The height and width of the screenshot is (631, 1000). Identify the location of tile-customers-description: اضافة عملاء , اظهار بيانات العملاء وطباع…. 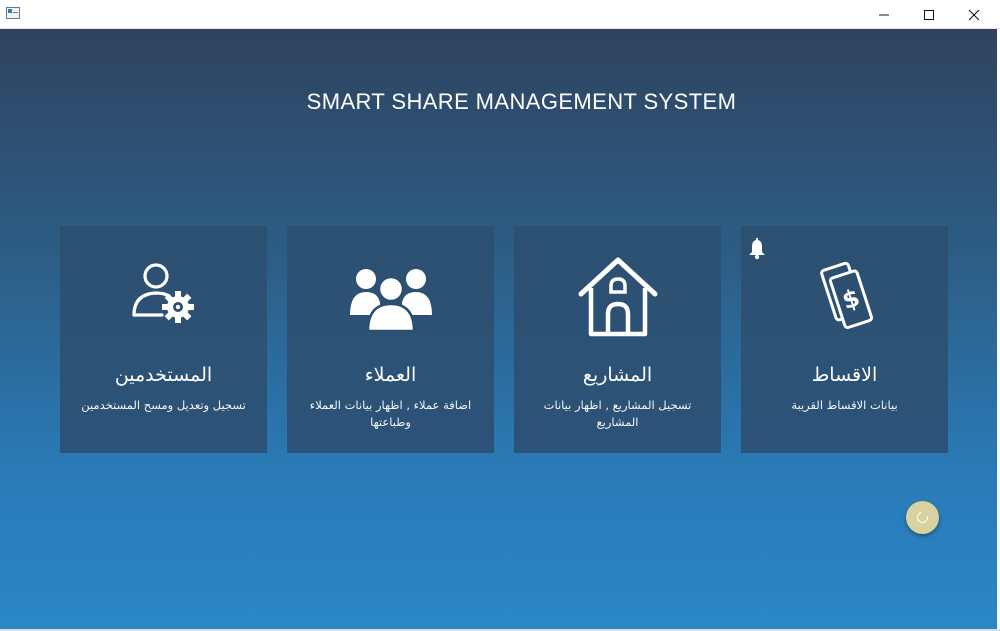
(390, 413).